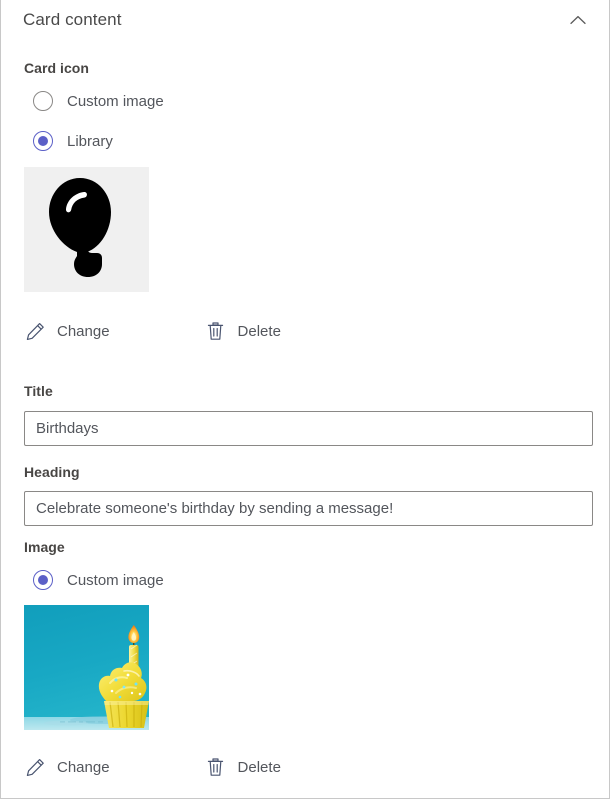 The height and width of the screenshot is (799, 610). I want to click on title-label: Title, so click(38, 391).